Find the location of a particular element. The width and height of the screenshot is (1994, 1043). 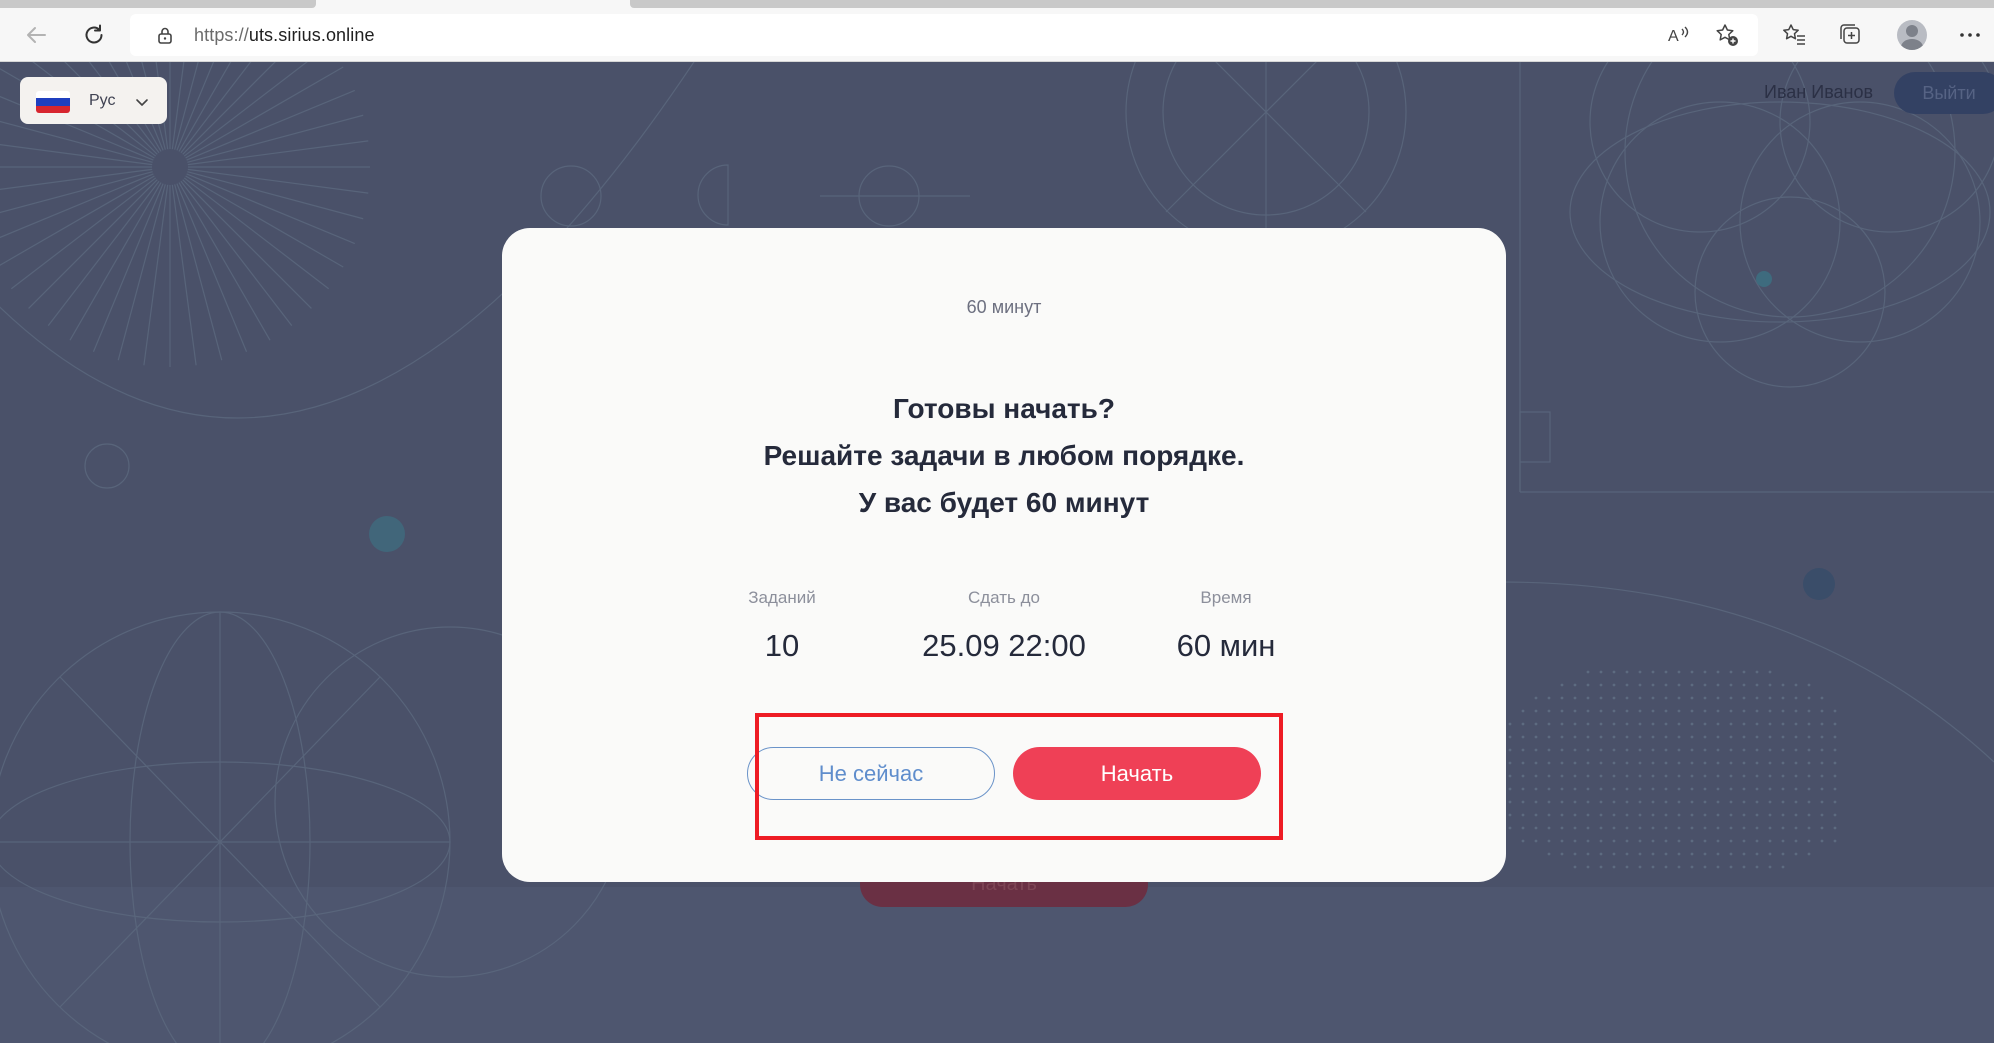

favorites-icon is located at coordinates (1794, 35).